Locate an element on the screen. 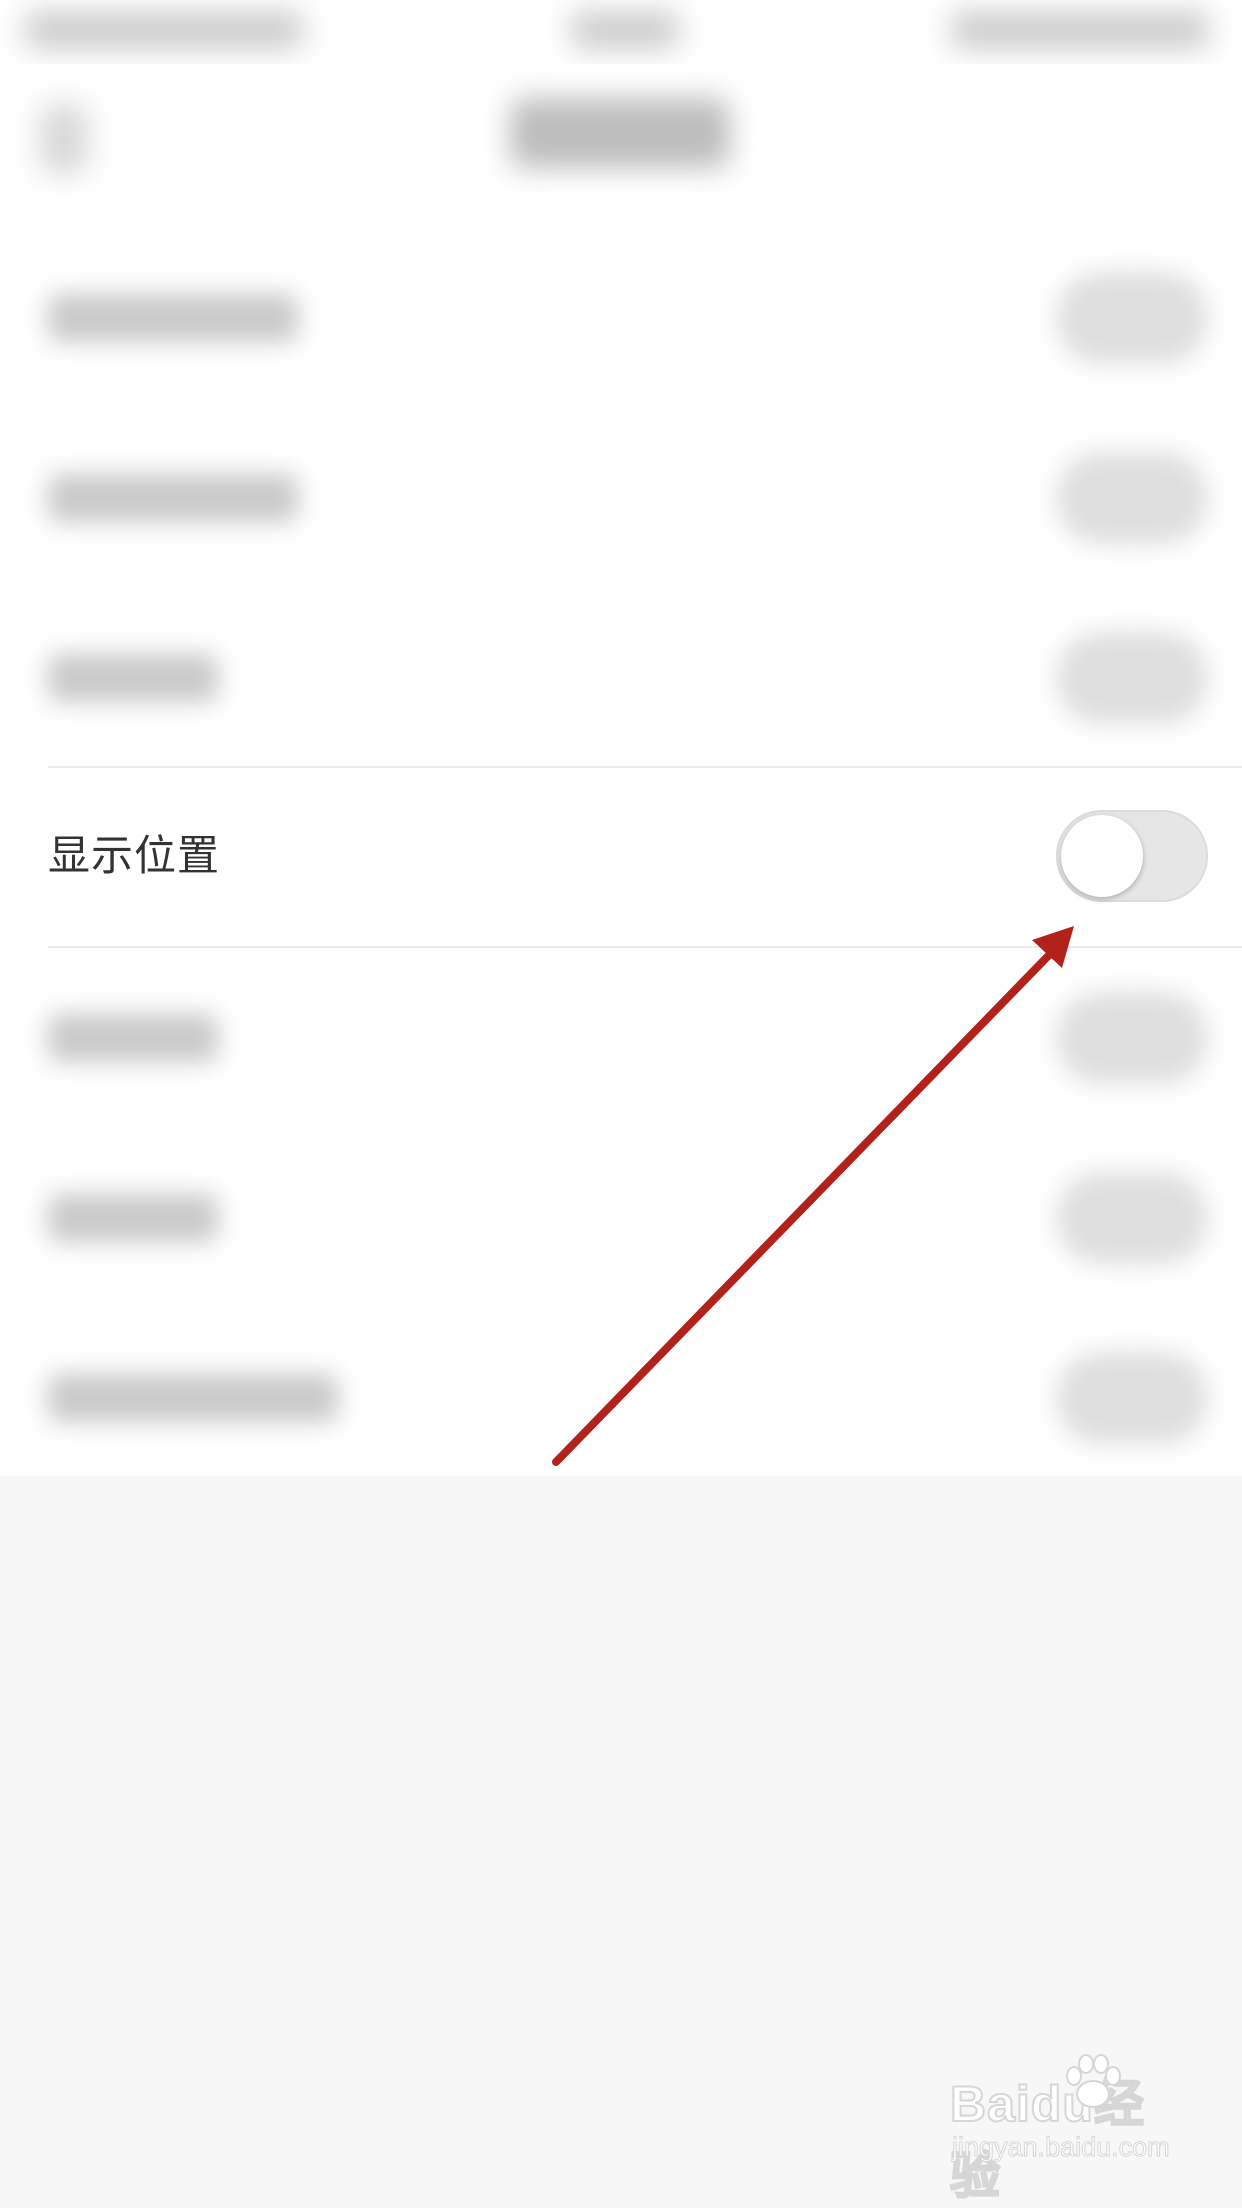 The image size is (1242, 2208). status-bar-time-blur is located at coordinates (625, 30).